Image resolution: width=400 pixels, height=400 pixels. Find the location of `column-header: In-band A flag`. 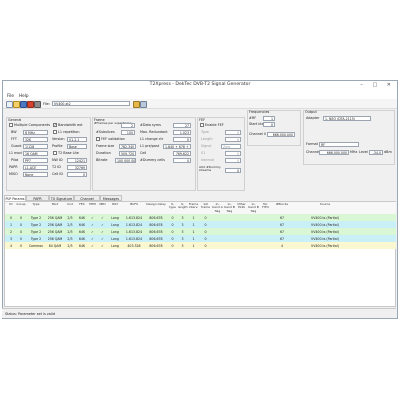

column-header: In-band A flag is located at coordinates (217, 207).